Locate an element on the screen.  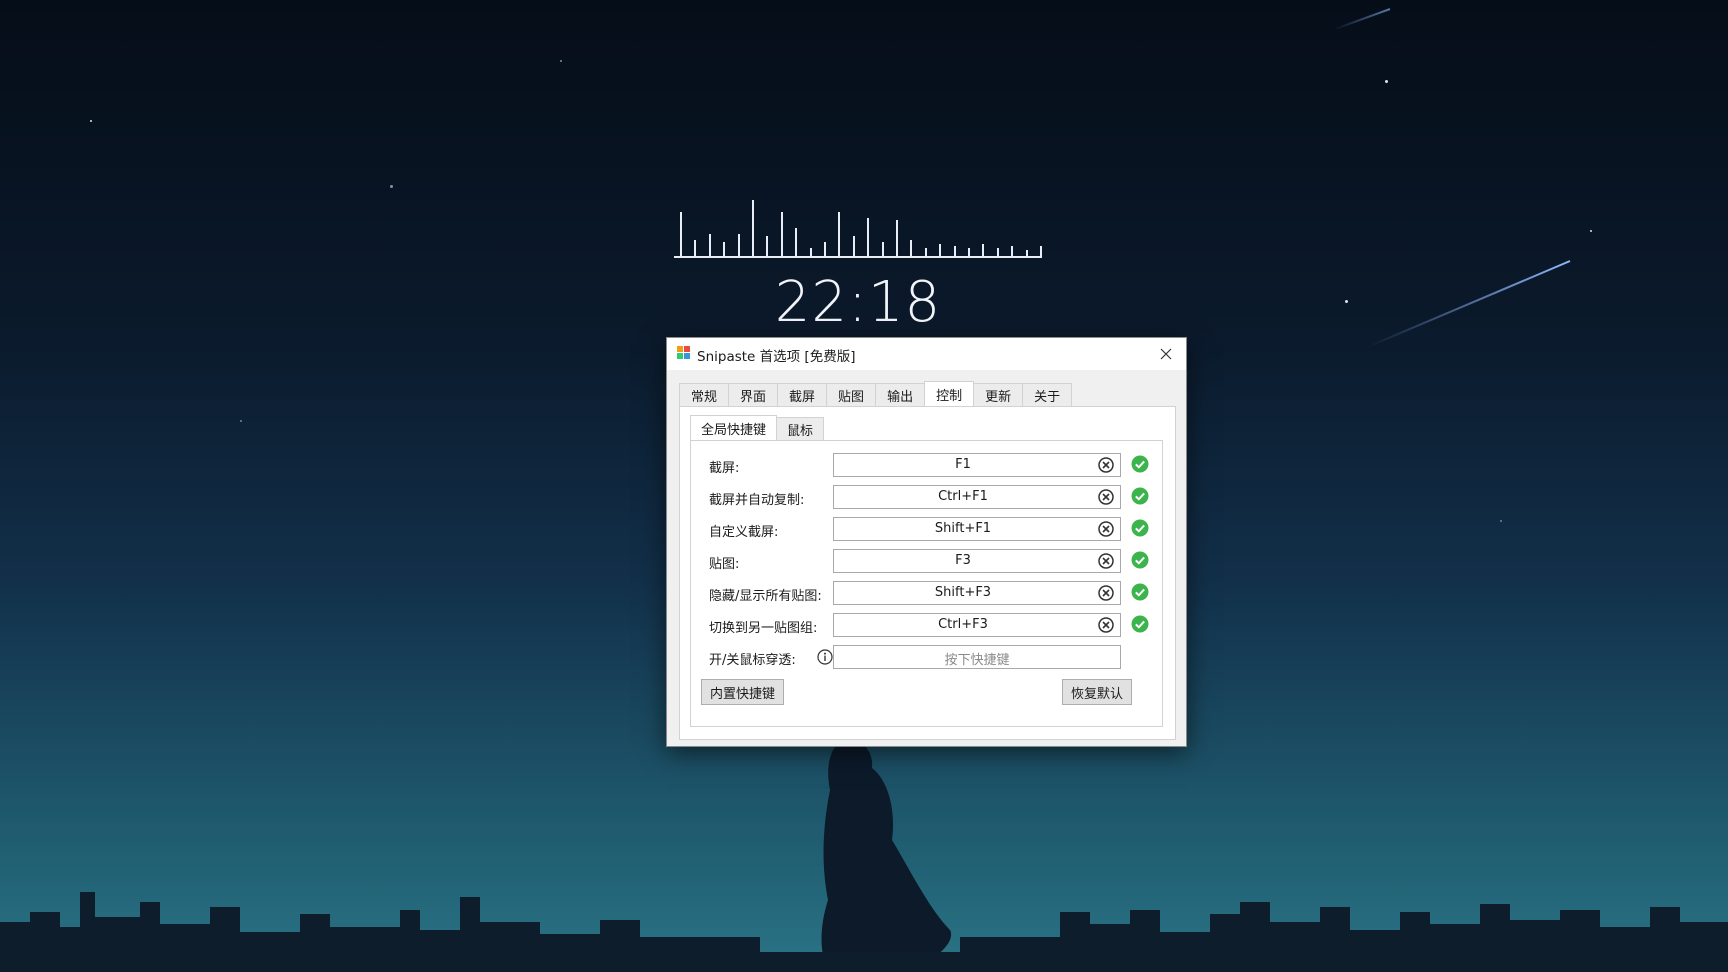
hotkeys-panel: 截屏: F1 截屏并自动复制: Ctrl+F1 自定义截屏: Shift+F1 is located at coordinates (926, 583).